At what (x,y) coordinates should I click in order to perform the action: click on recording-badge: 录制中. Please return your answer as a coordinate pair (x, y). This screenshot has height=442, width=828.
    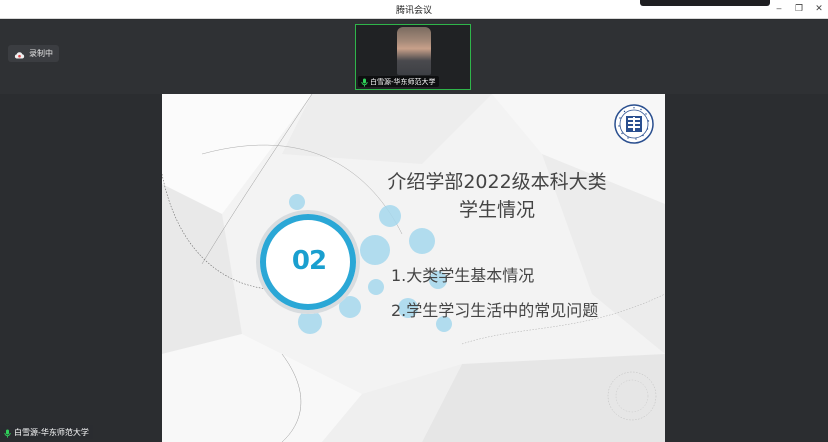
    Looking at the image, I should click on (33, 53).